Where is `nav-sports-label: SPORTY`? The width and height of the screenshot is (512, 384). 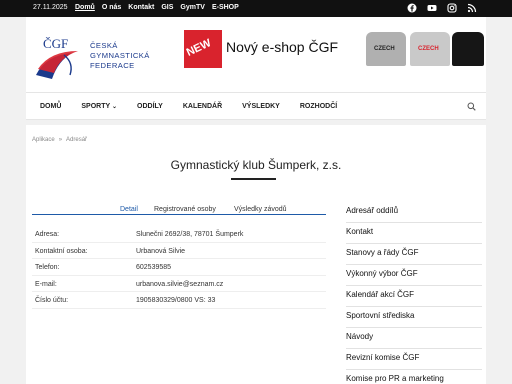
nav-sports-label: SPORTY is located at coordinates (96, 106).